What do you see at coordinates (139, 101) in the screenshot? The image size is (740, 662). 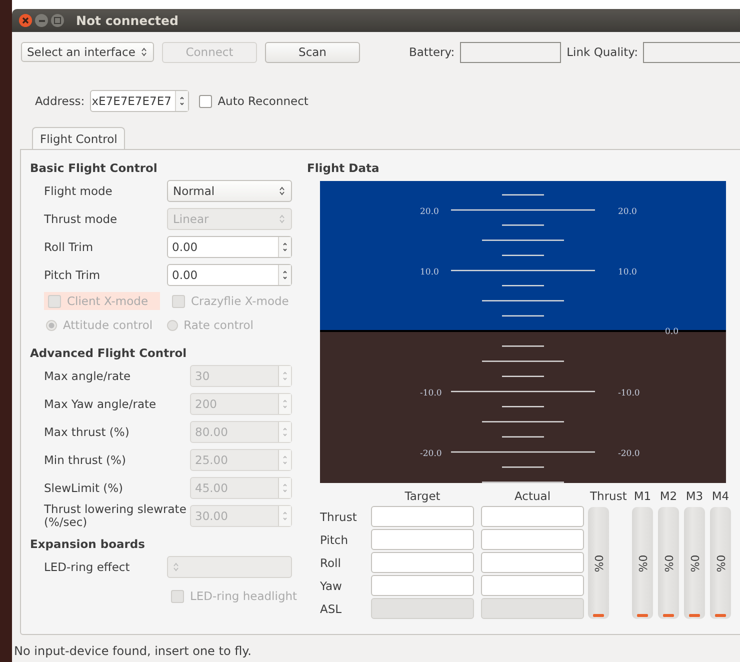 I see `address-field: xE7E7E7E7E7` at bounding box center [139, 101].